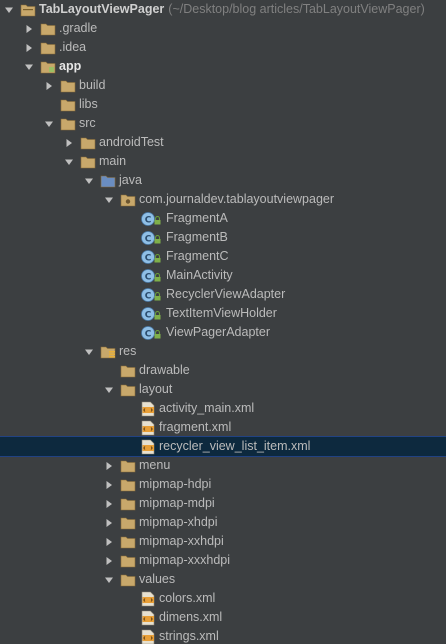 This screenshot has height=644, width=446. What do you see at coordinates (223, 28) in the screenshot?
I see `tree-node-row: .gradle` at bounding box center [223, 28].